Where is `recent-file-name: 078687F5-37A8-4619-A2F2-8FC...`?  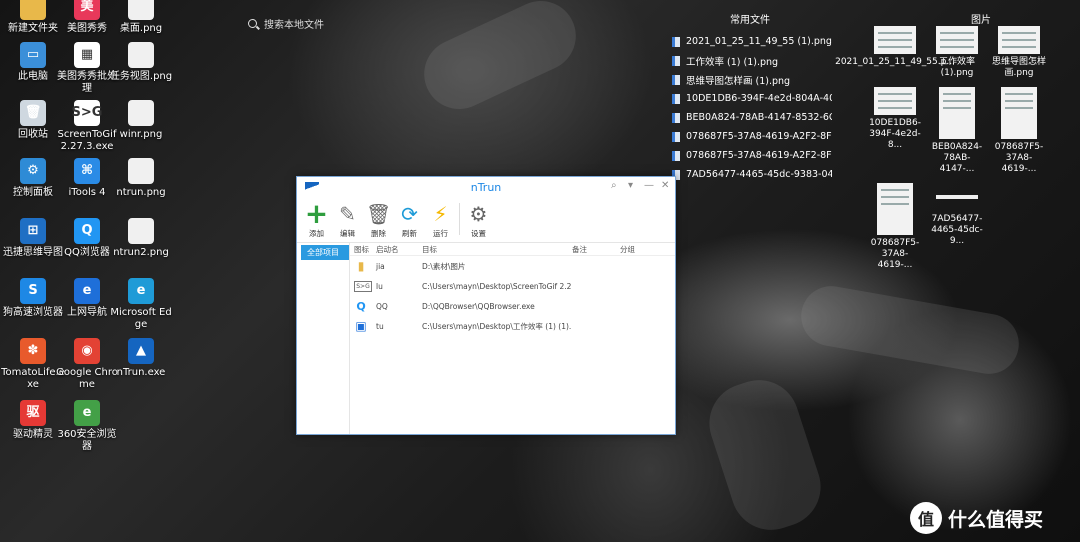 recent-file-name: 078687F5-37A8-4619-A2F2-8FC... is located at coordinates (759, 136).